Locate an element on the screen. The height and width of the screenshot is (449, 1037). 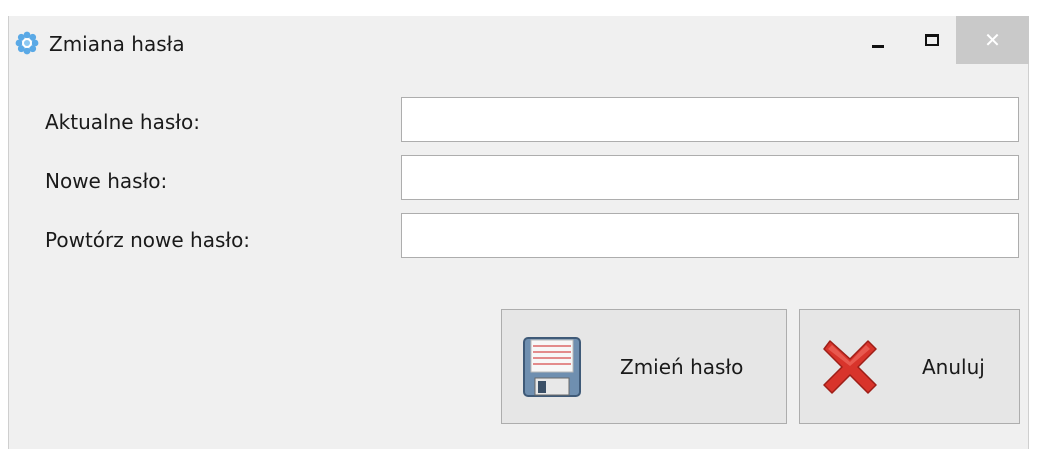
change-password-label: Zmień hasło is located at coordinates (682, 367).